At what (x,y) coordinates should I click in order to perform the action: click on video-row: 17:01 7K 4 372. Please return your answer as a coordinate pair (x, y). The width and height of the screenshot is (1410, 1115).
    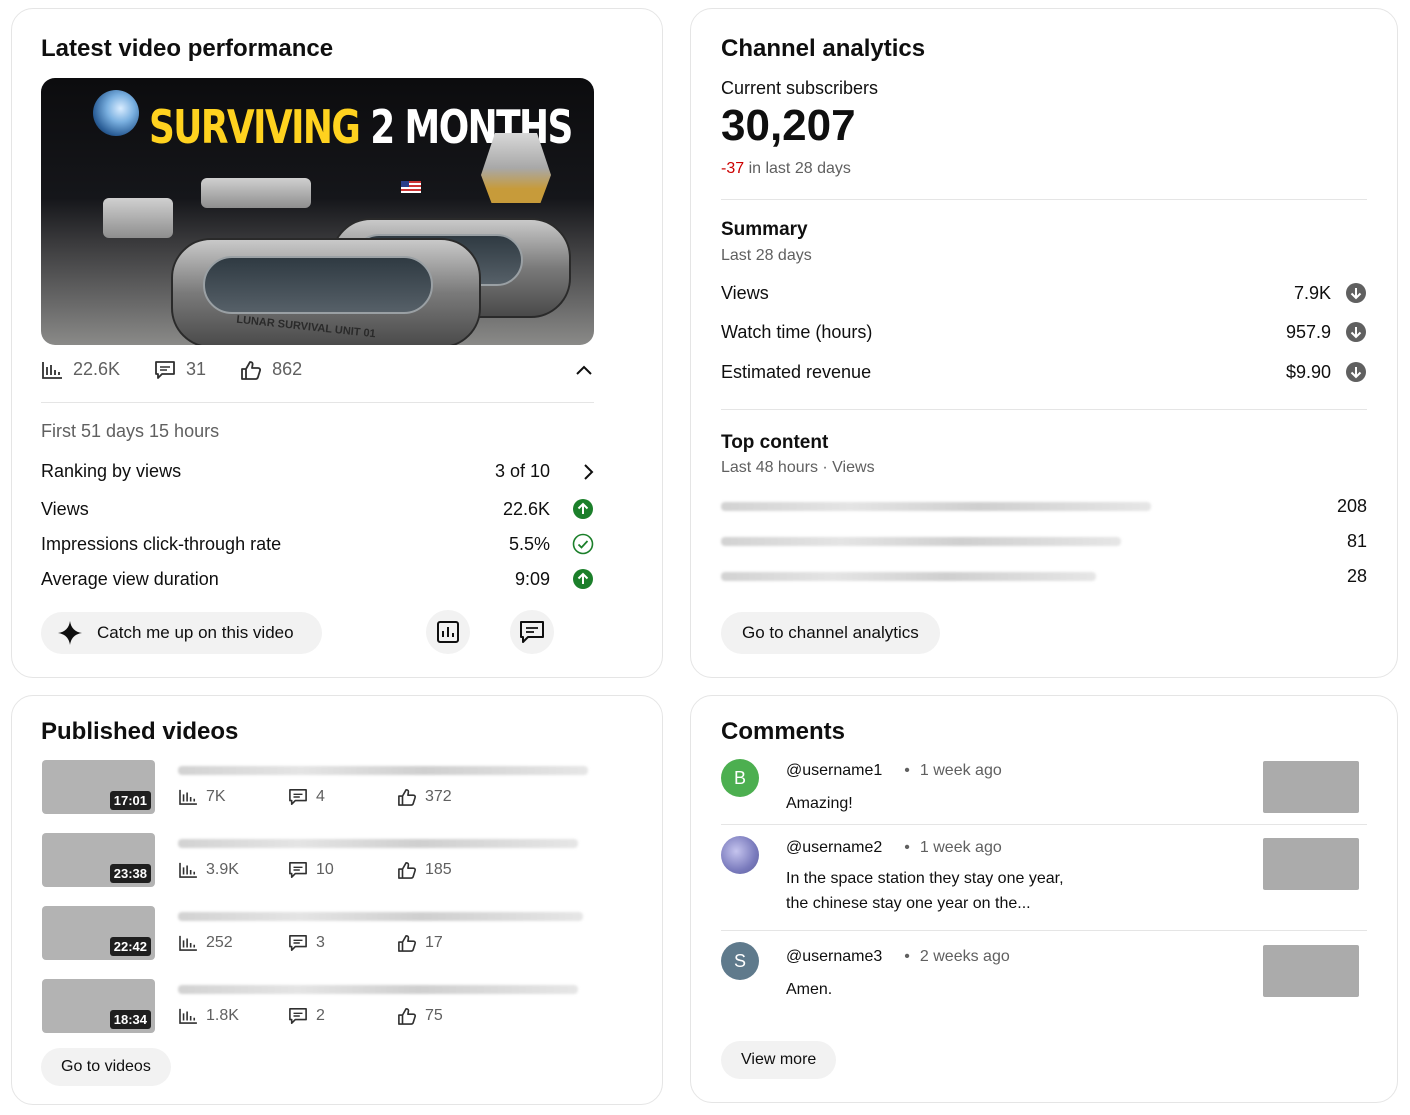
    Looking at the image, I should click on (332, 788).